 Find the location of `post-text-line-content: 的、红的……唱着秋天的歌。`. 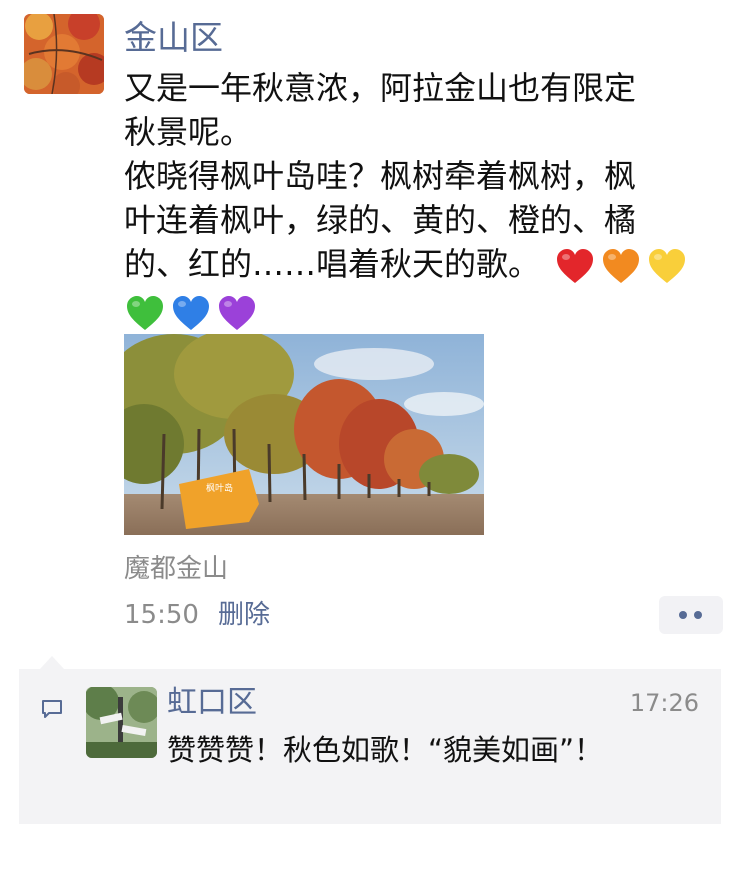

post-text-line-content: 的、红的……唱着秋天的歌。 is located at coordinates (332, 264).